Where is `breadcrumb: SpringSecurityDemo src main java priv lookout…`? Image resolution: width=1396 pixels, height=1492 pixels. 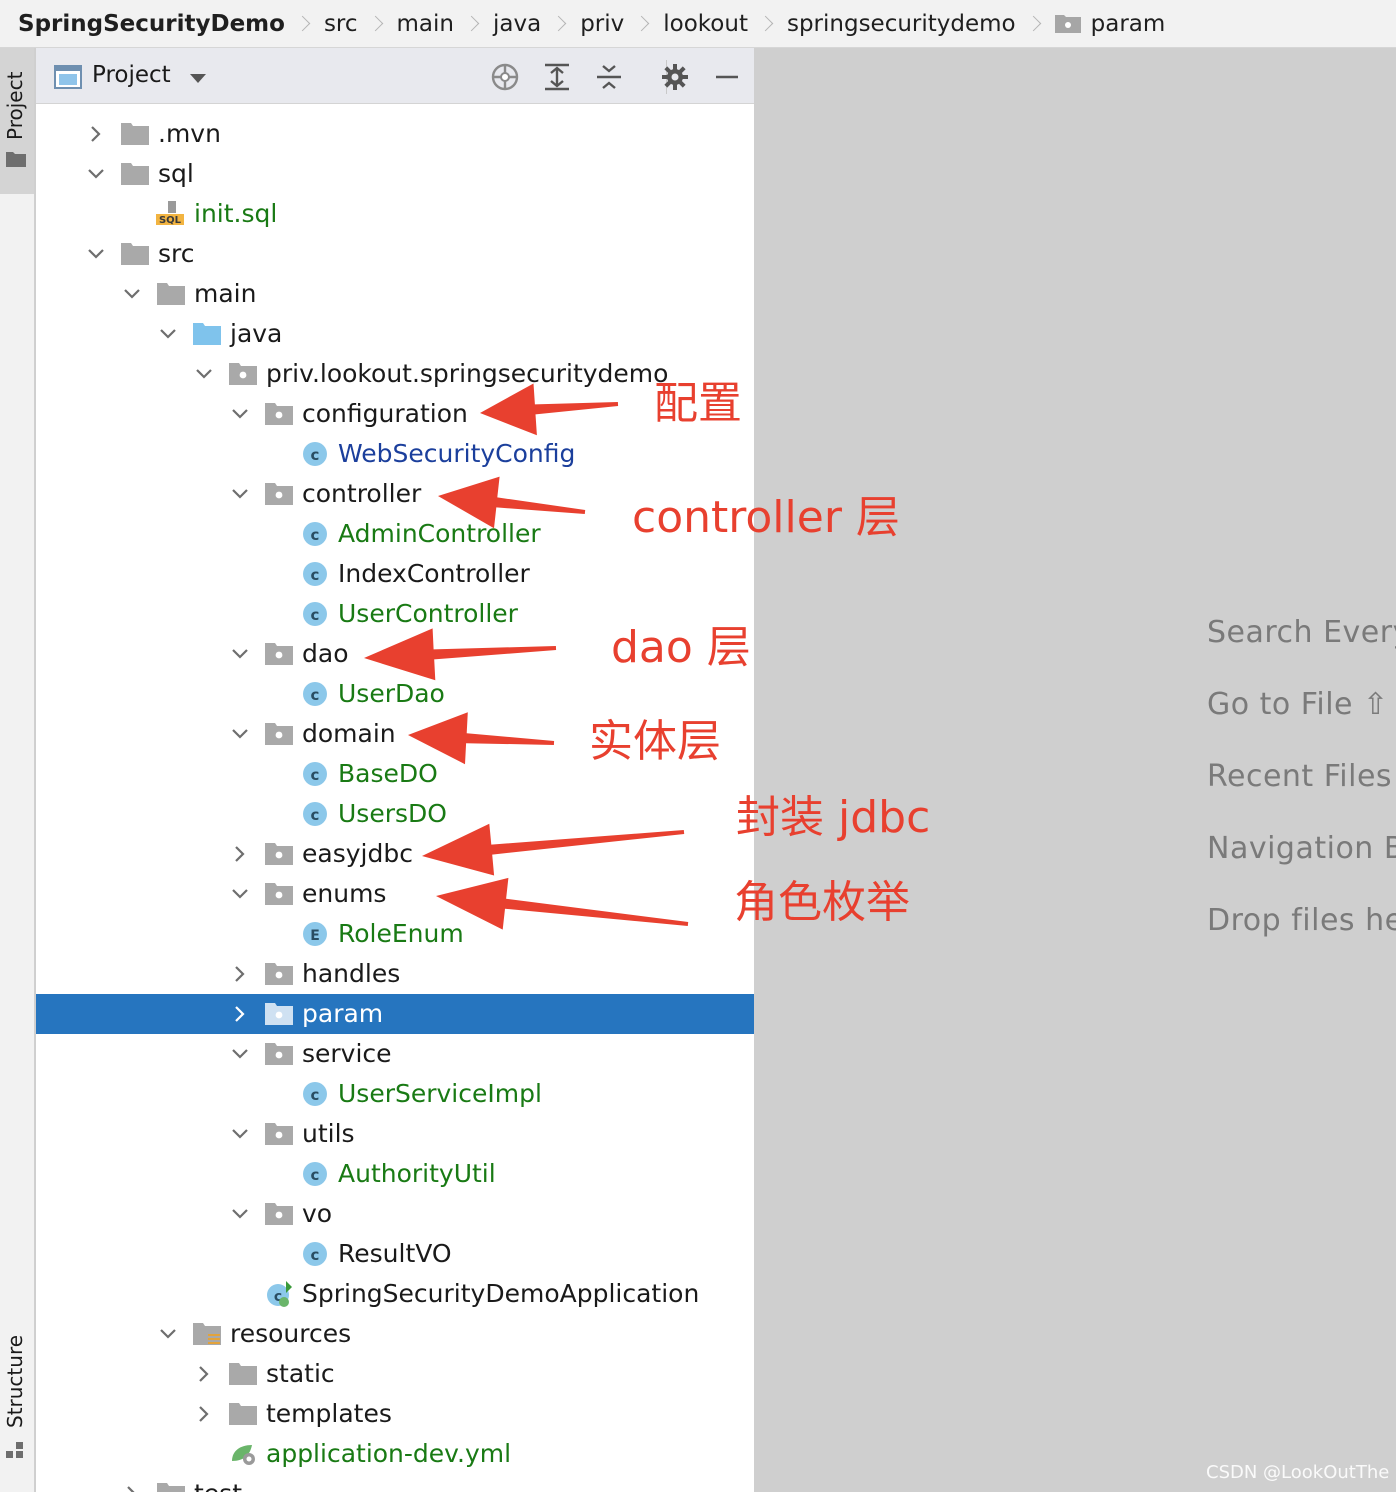 breadcrumb: SpringSecurityDemo src main java priv lookout… is located at coordinates (698, 24).